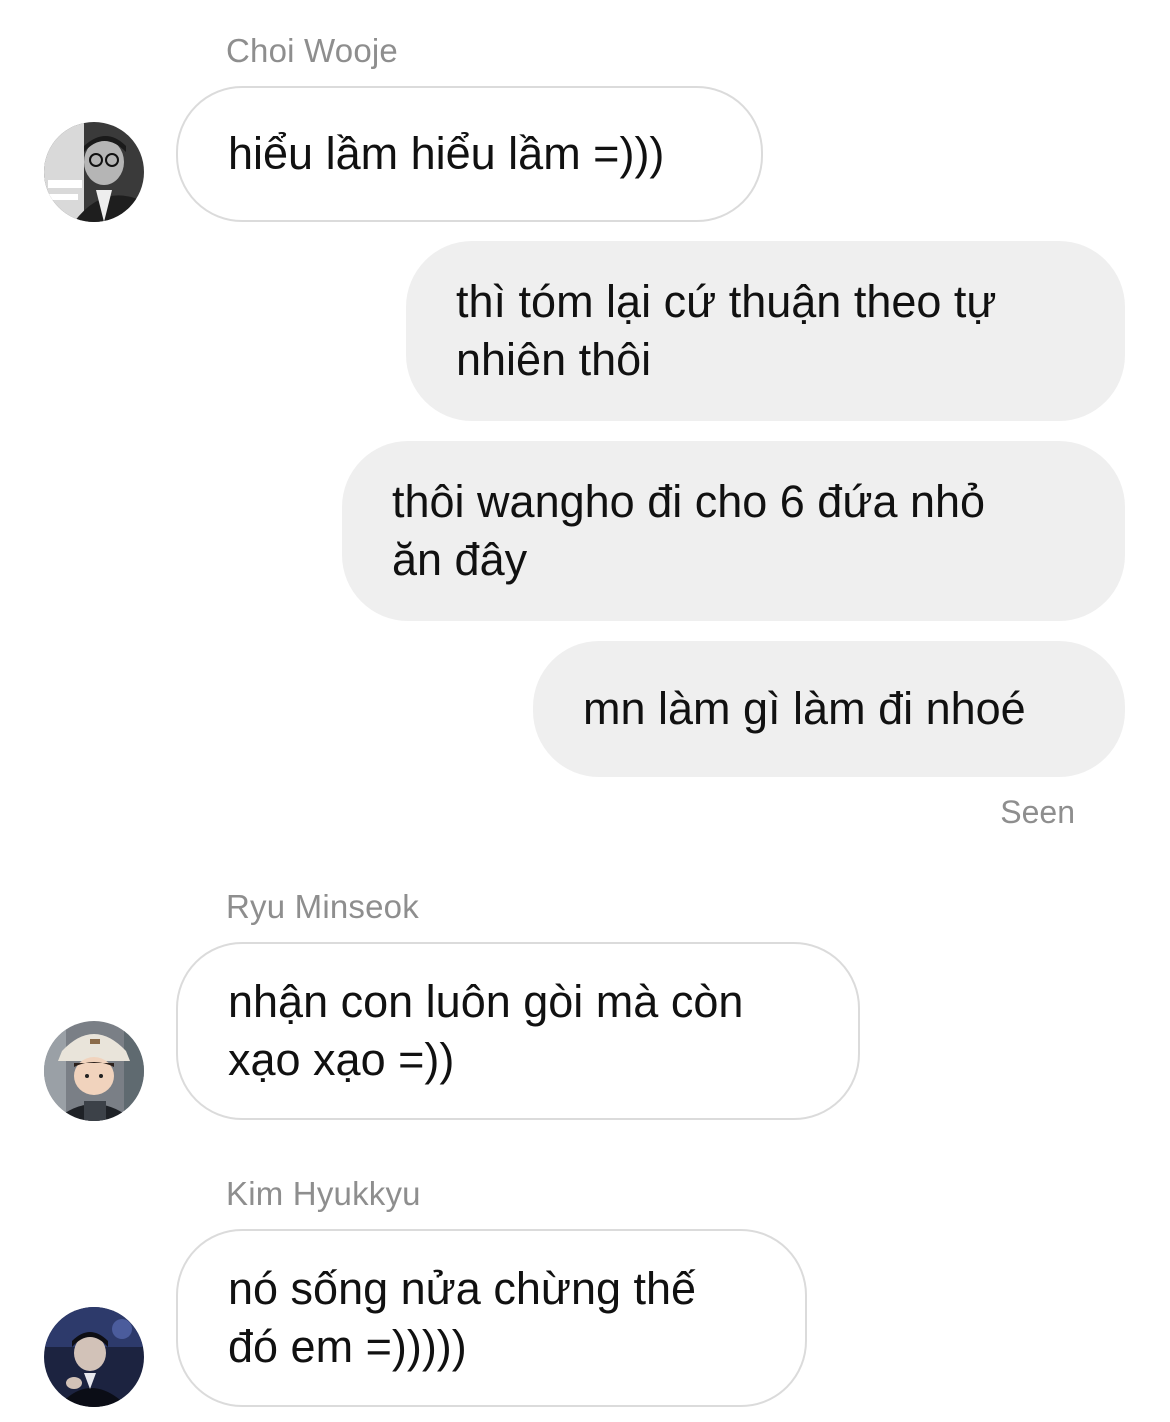 Image resolution: width=1170 pixels, height=1422 pixels. Describe the element at coordinates (94, 1071) in the screenshot. I see `avatar-ryu-minseok-icon` at that location.